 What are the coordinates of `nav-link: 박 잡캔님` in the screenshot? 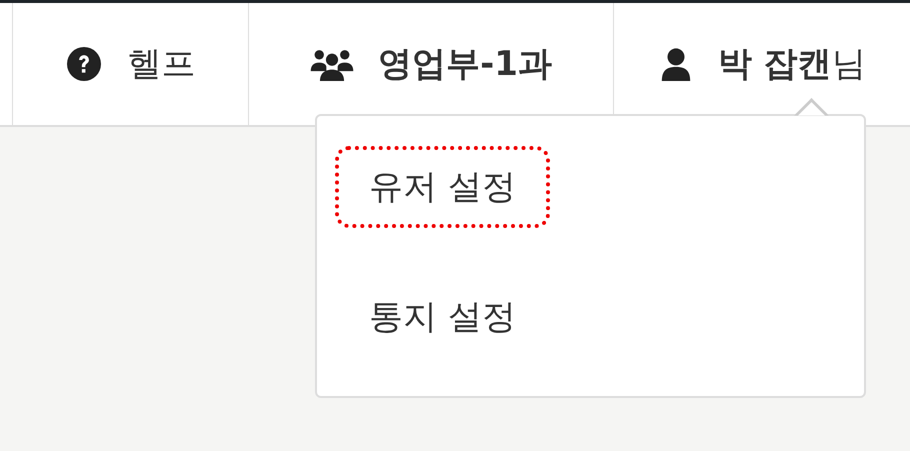 It's located at (762, 64).